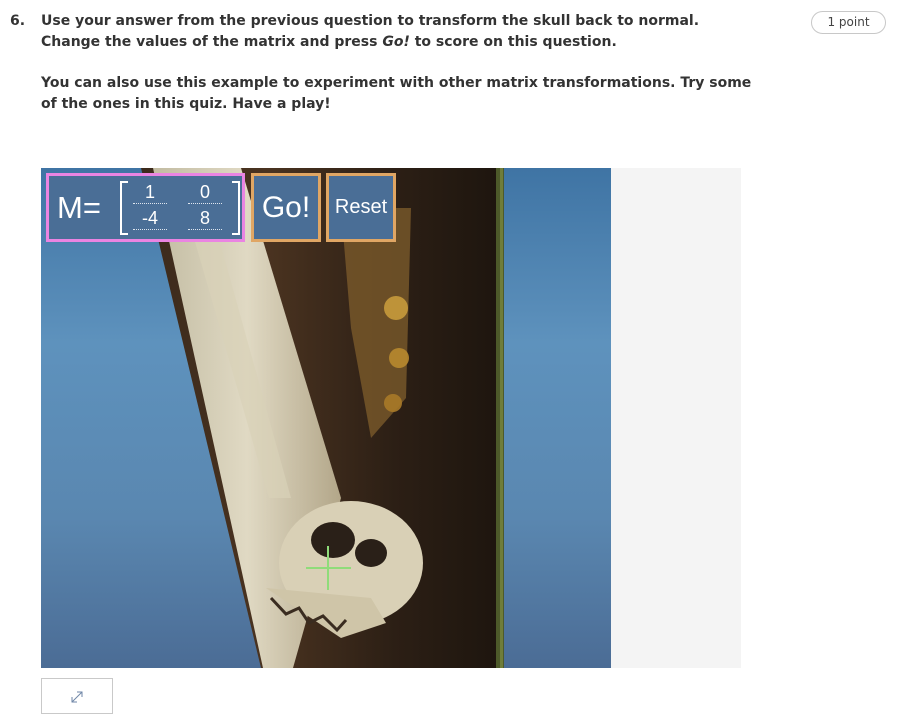  Describe the element at coordinates (124, 208) in the screenshot. I see `left-bracket` at that location.